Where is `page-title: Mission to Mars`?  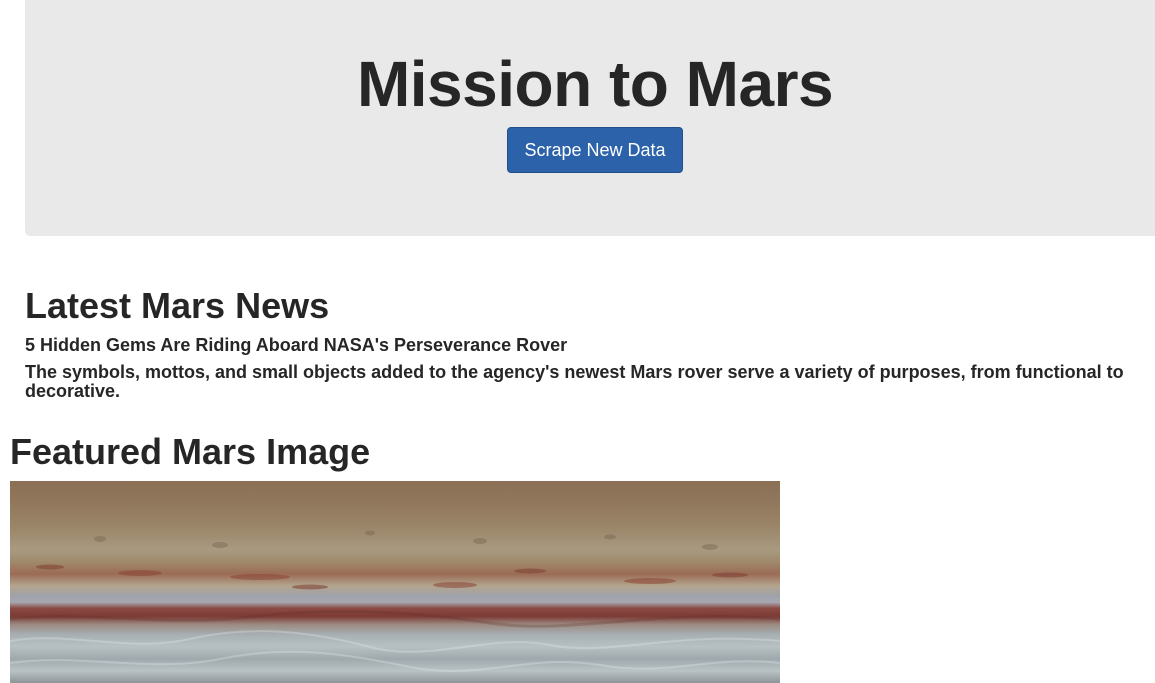
page-title: Mission to Mars is located at coordinates (595, 84).